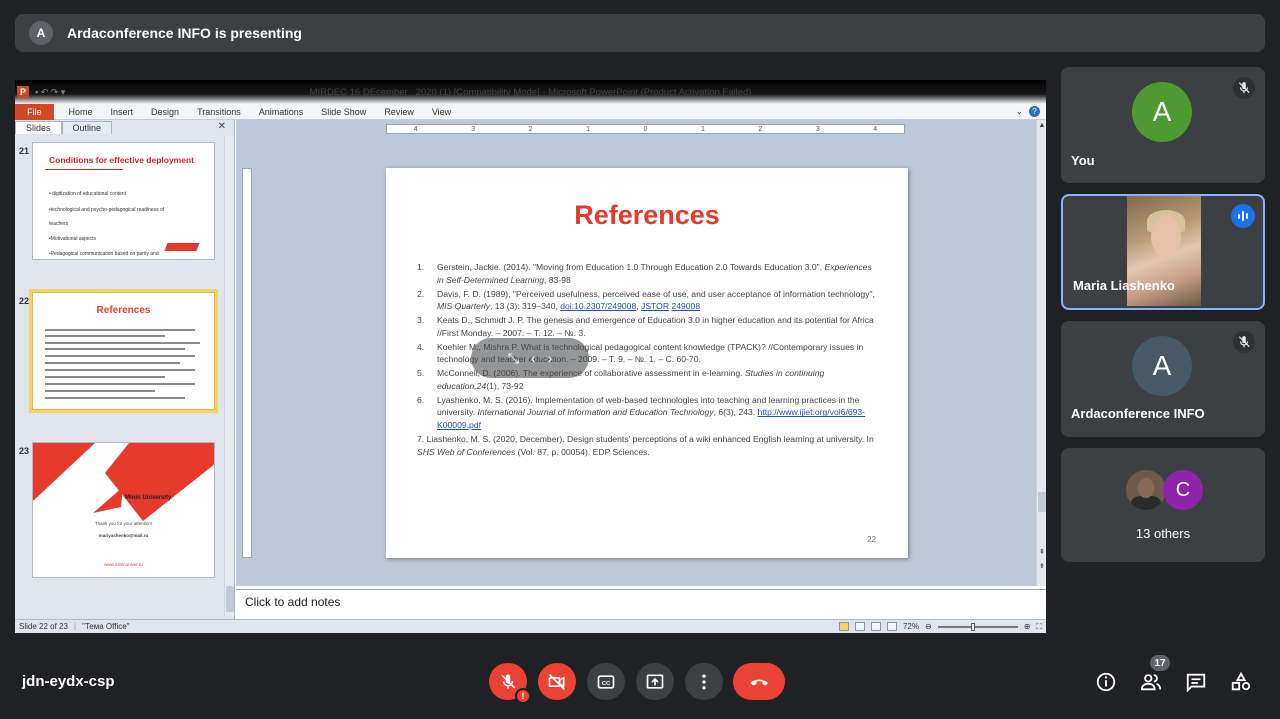 The width and height of the screenshot is (1280, 719). I want to click on activities-button, so click(1241, 682).